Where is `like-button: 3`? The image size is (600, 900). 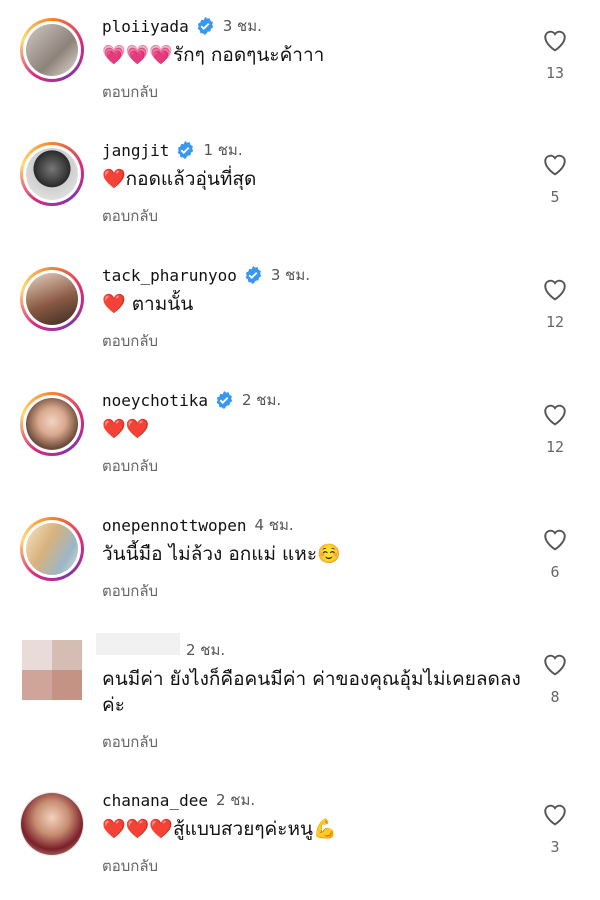
like-button: 3 is located at coordinates (555, 829).